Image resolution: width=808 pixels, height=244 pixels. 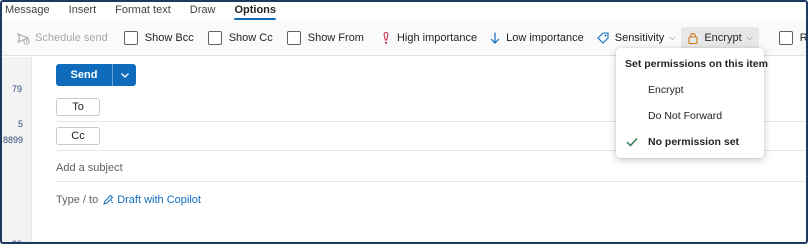 What do you see at coordinates (169, 37) in the screenshot?
I see `show-bcc-label: Show Bcc` at bounding box center [169, 37].